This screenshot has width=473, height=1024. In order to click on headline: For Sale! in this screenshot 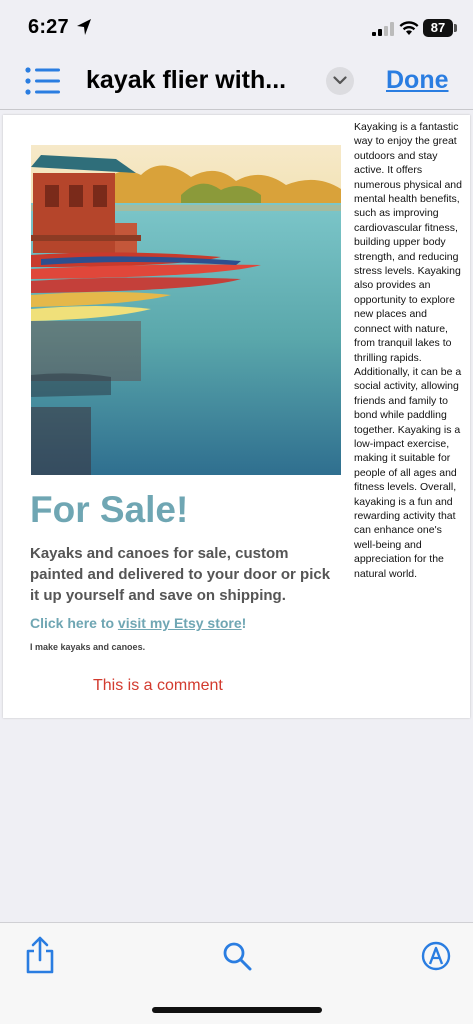, I will do `click(109, 509)`.